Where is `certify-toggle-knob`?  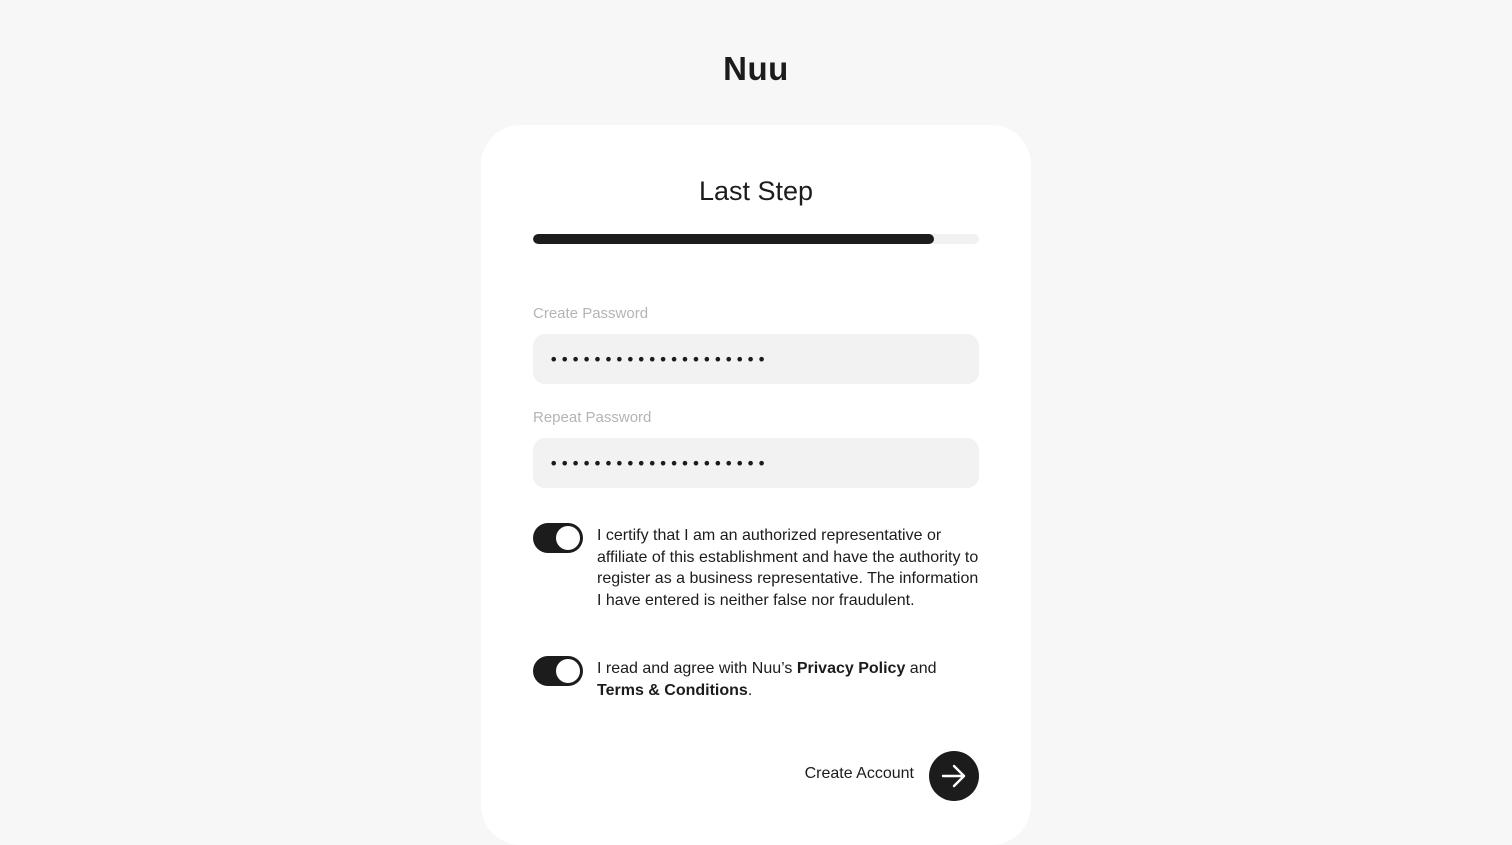
certify-toggle-knob is located at coordinates (568, 538).